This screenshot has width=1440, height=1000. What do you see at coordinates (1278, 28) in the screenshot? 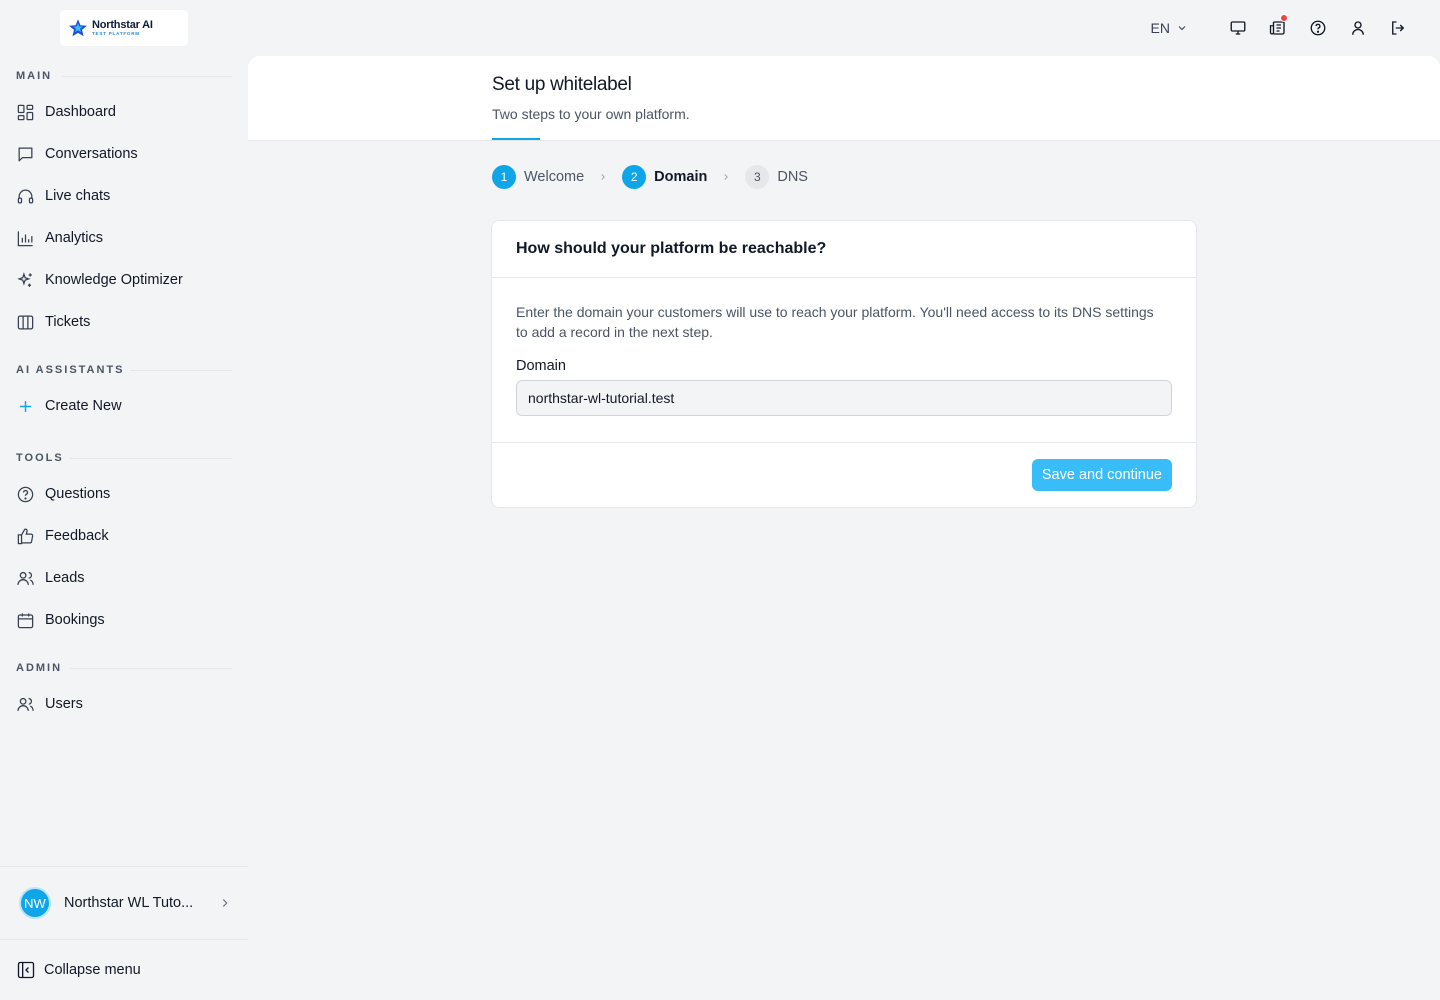
I see `news-button` at bounding box center [1278, 28].